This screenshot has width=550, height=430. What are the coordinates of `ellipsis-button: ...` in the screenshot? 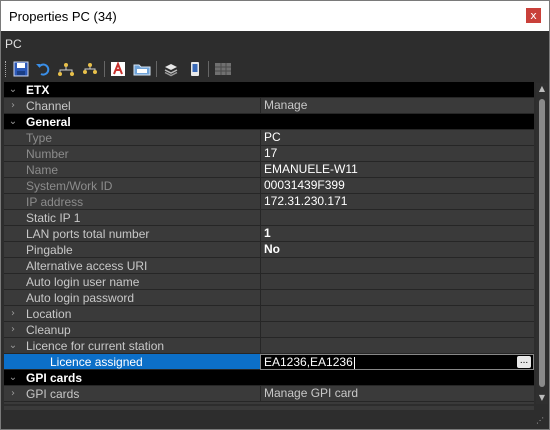 It's located at (524, 362).